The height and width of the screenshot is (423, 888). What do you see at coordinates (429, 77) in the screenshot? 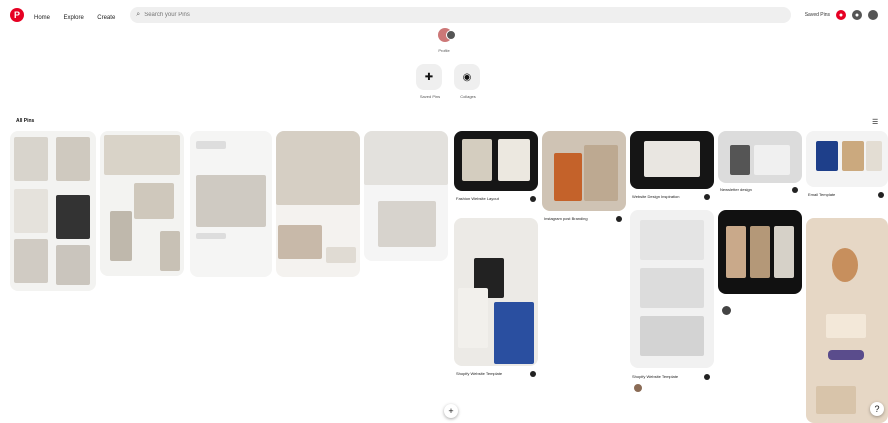
I see `pin-icon: ✚` at bounding box center [429, 77].